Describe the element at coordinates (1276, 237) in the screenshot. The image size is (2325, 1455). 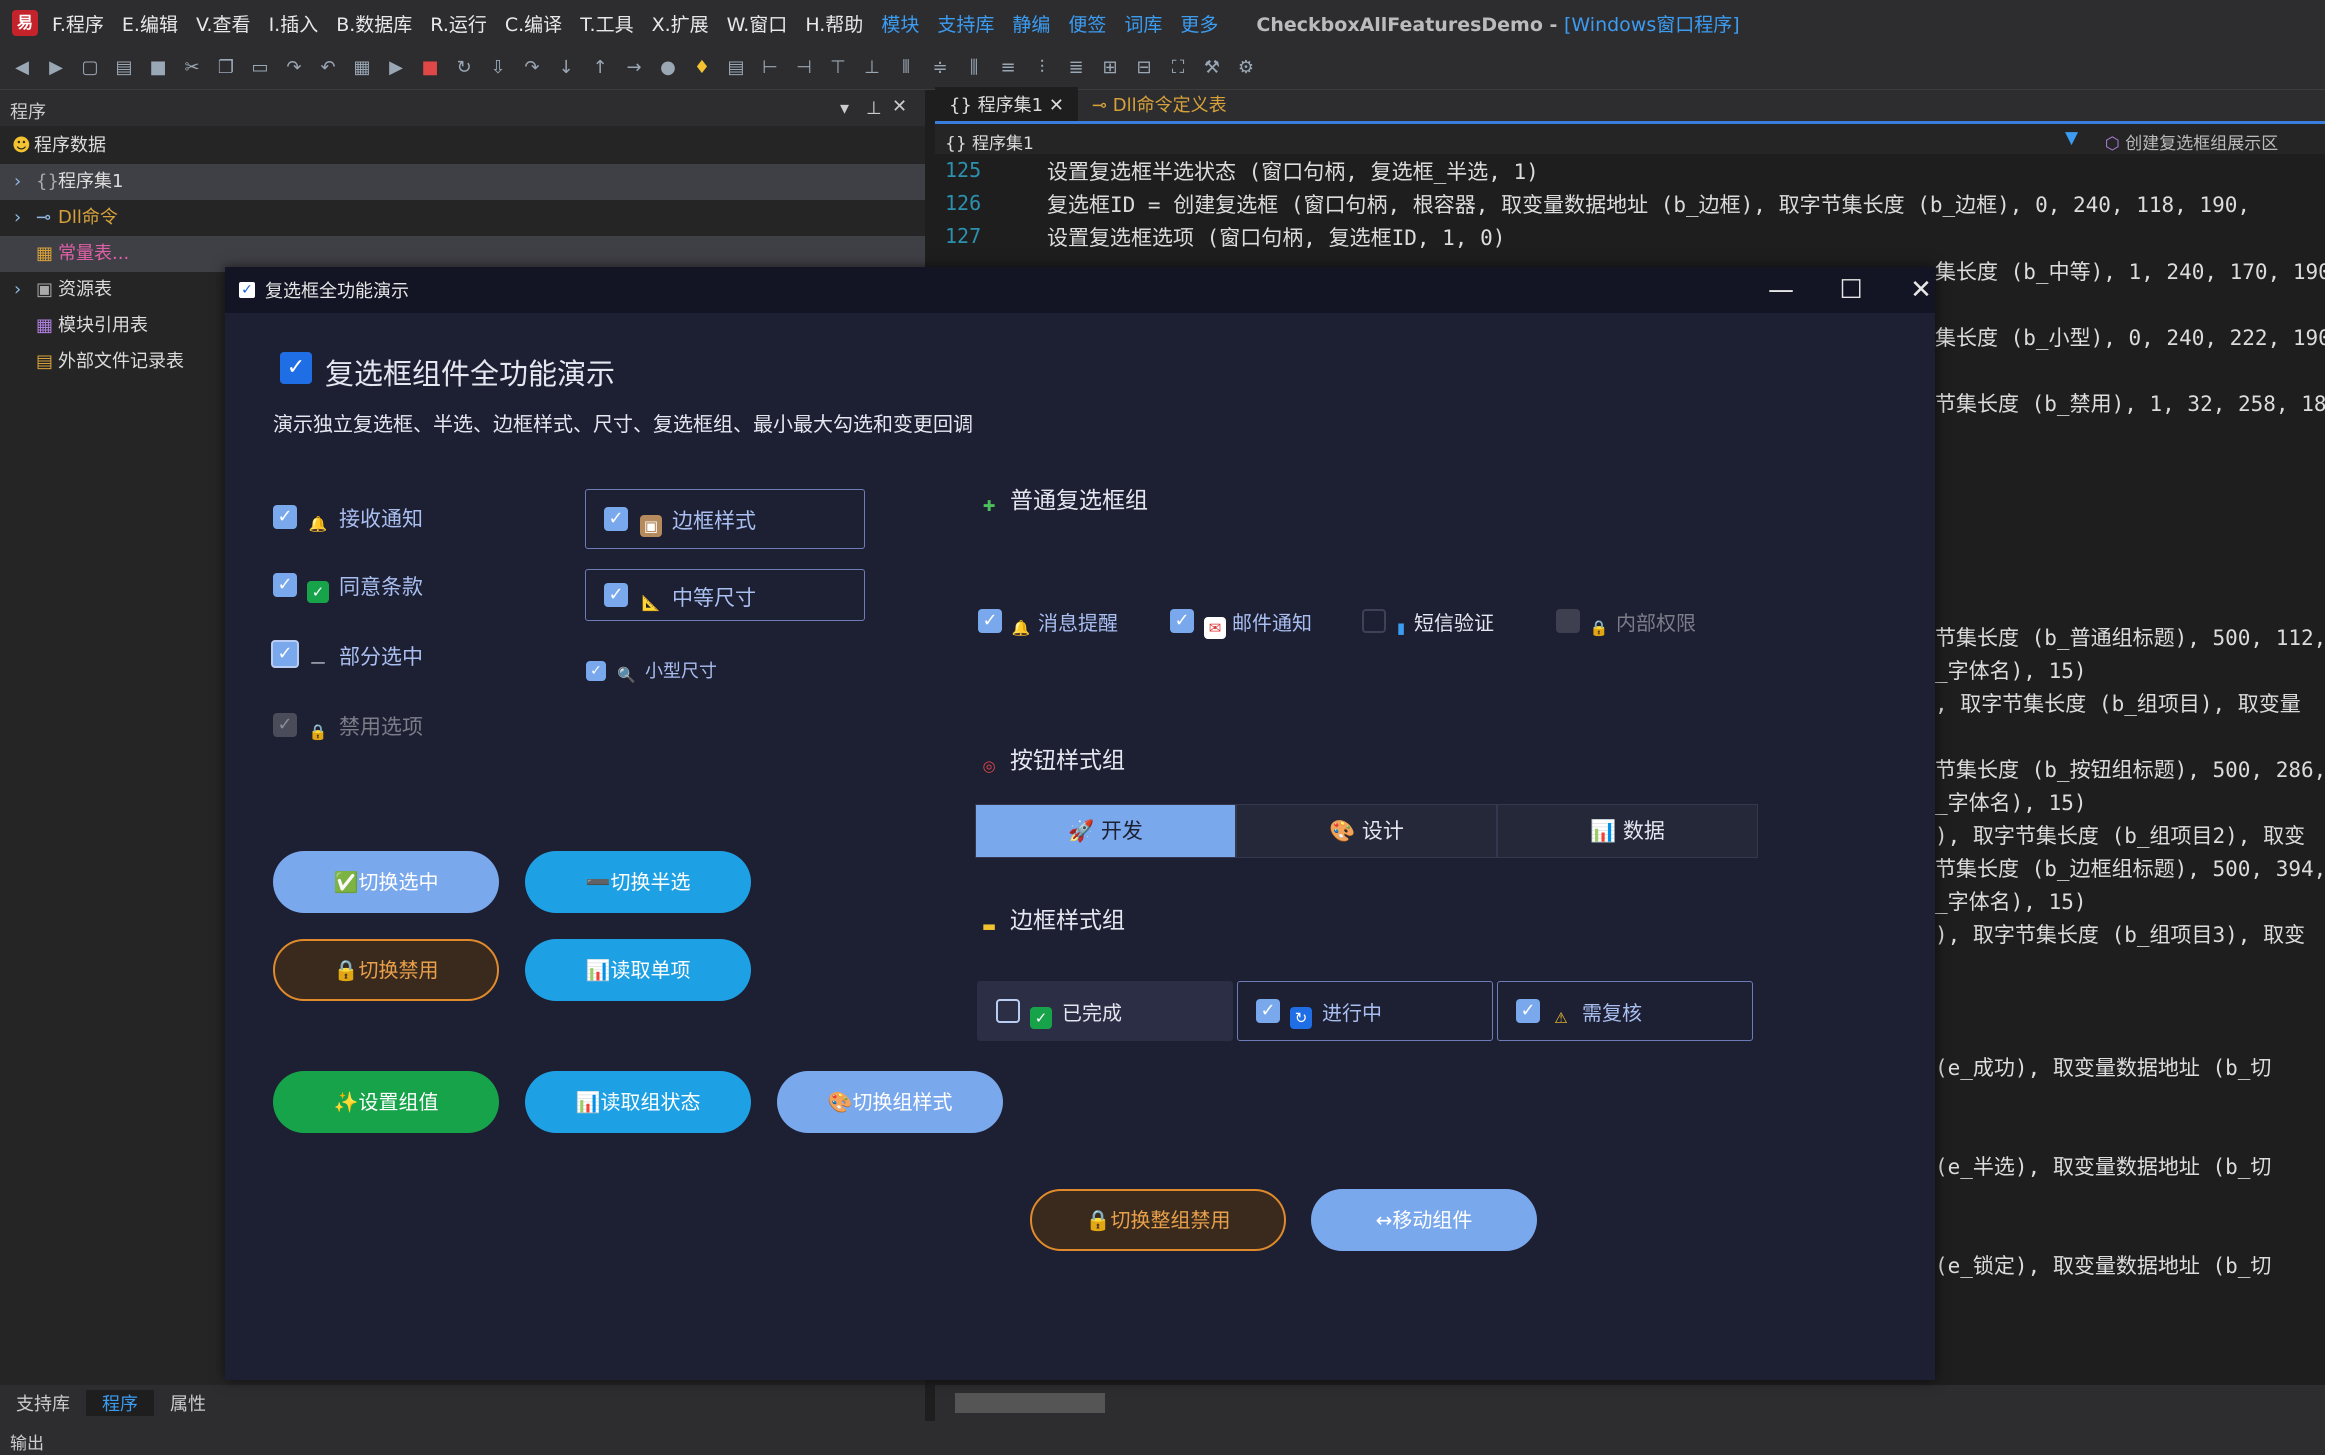
I see `code-line: 设置复选框选项 (窗口句柄, 复选框ID, 1, 0)` at that location.